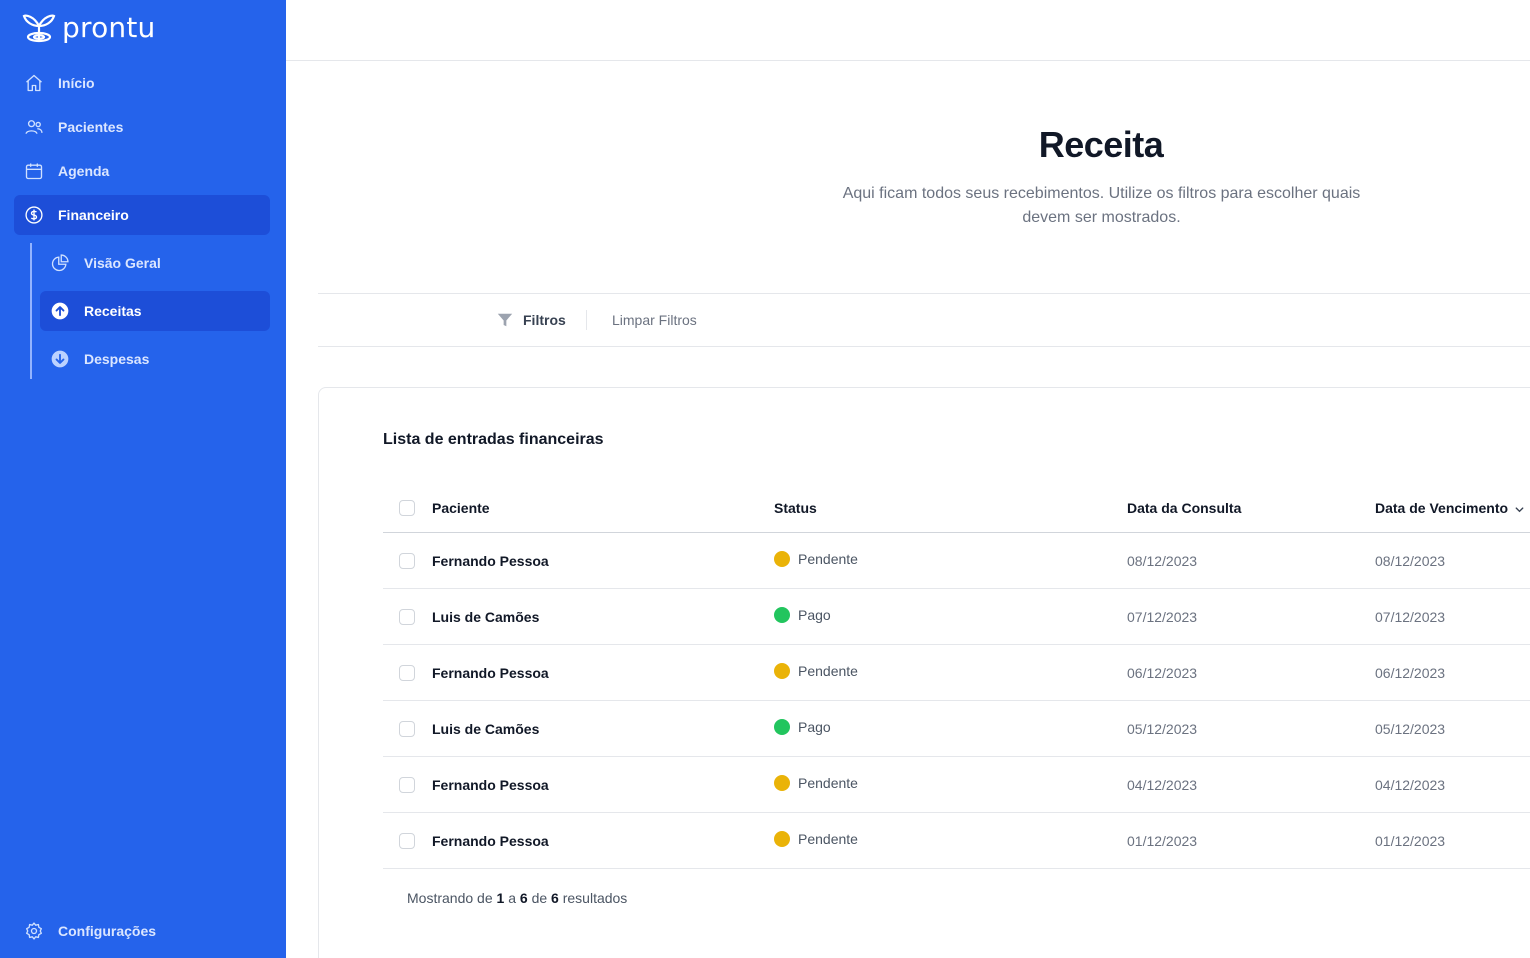 This screenshot has height=958, width=1530. I want to click on consult-date: 07/12/2023, so click(1162, 617).